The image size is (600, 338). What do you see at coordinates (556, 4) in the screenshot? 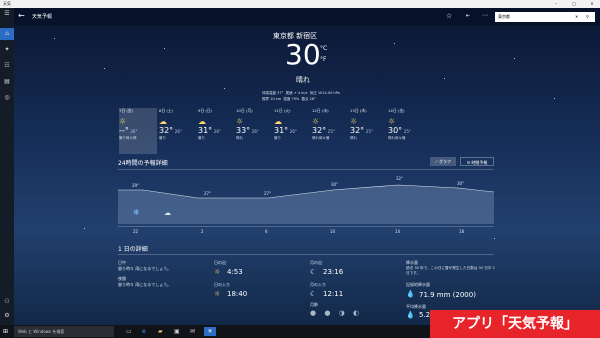
I see `minimize-button: –` at bounding box center [556, 4].